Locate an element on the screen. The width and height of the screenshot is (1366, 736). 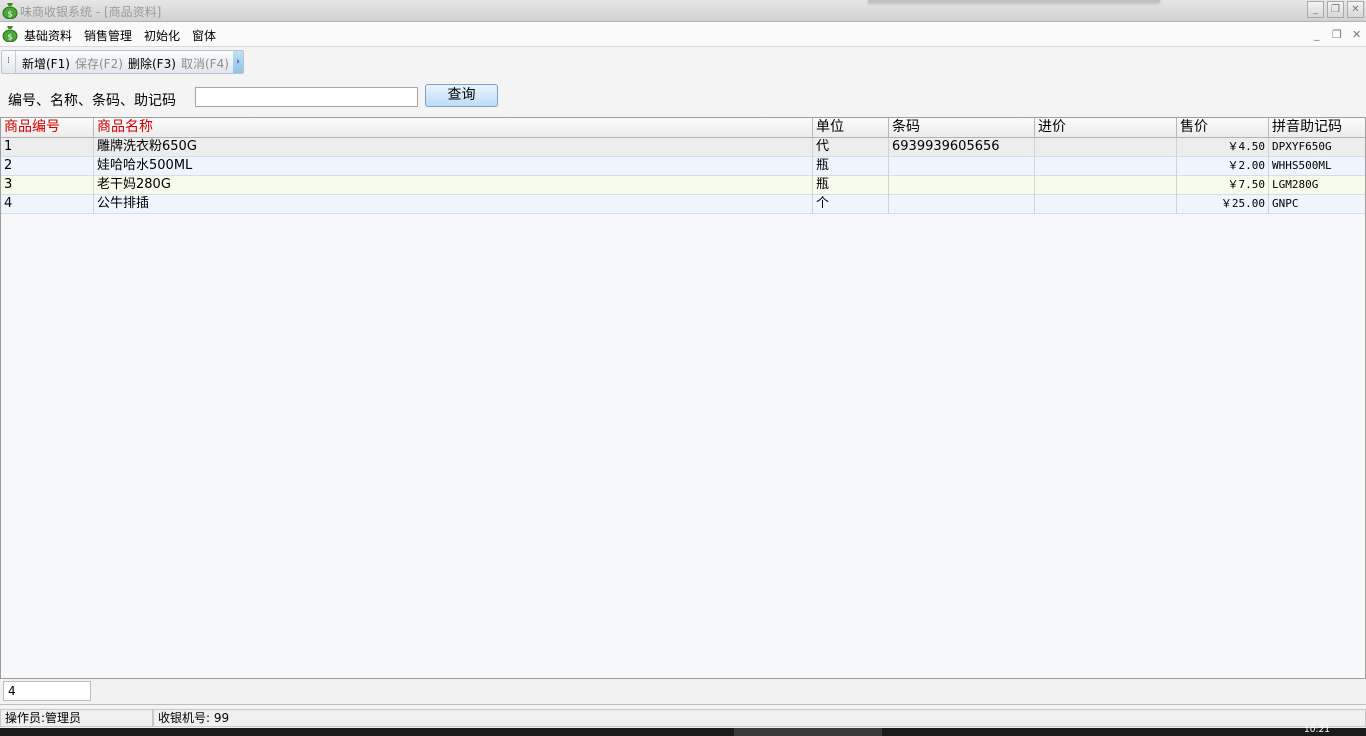
save-button: 保存(F2) is located at coordinates (99, 63).